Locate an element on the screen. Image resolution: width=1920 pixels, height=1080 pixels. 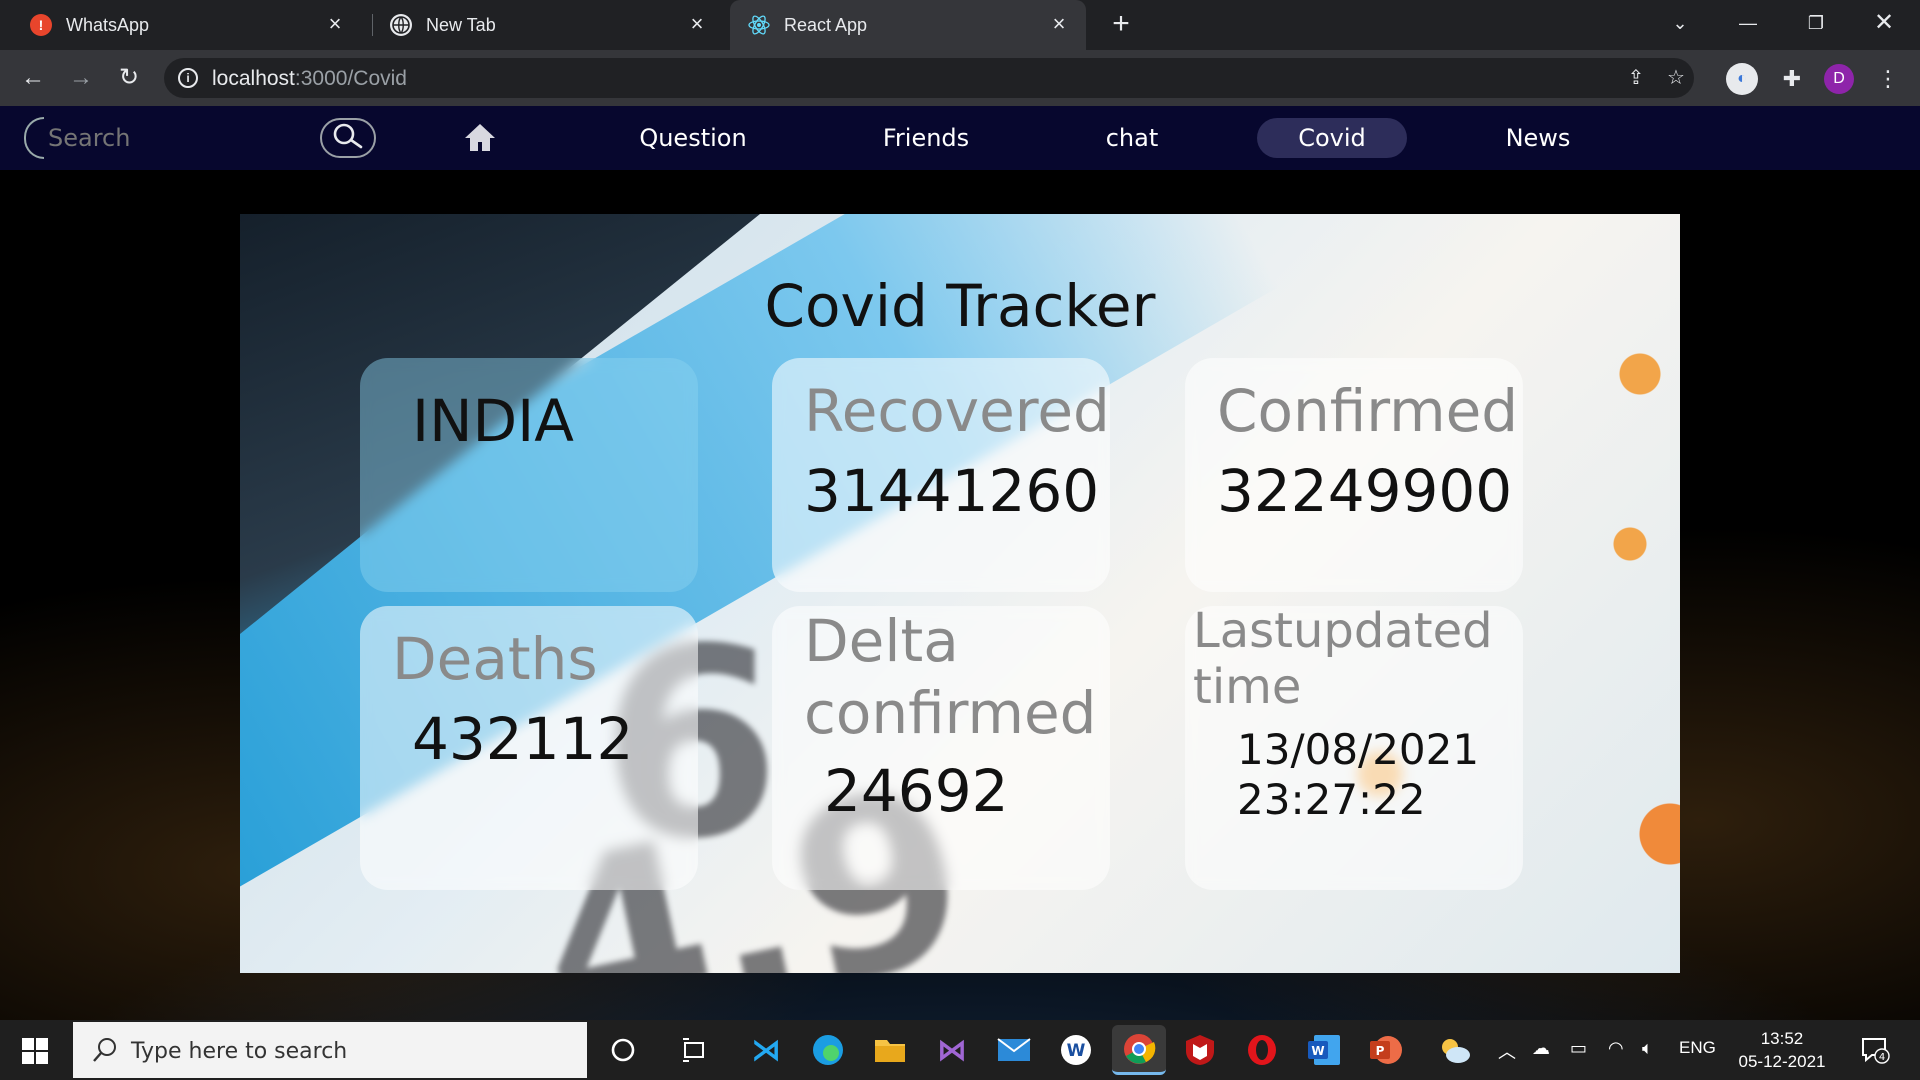
app-w-icon: W is located at coordinates (1076, 1050).